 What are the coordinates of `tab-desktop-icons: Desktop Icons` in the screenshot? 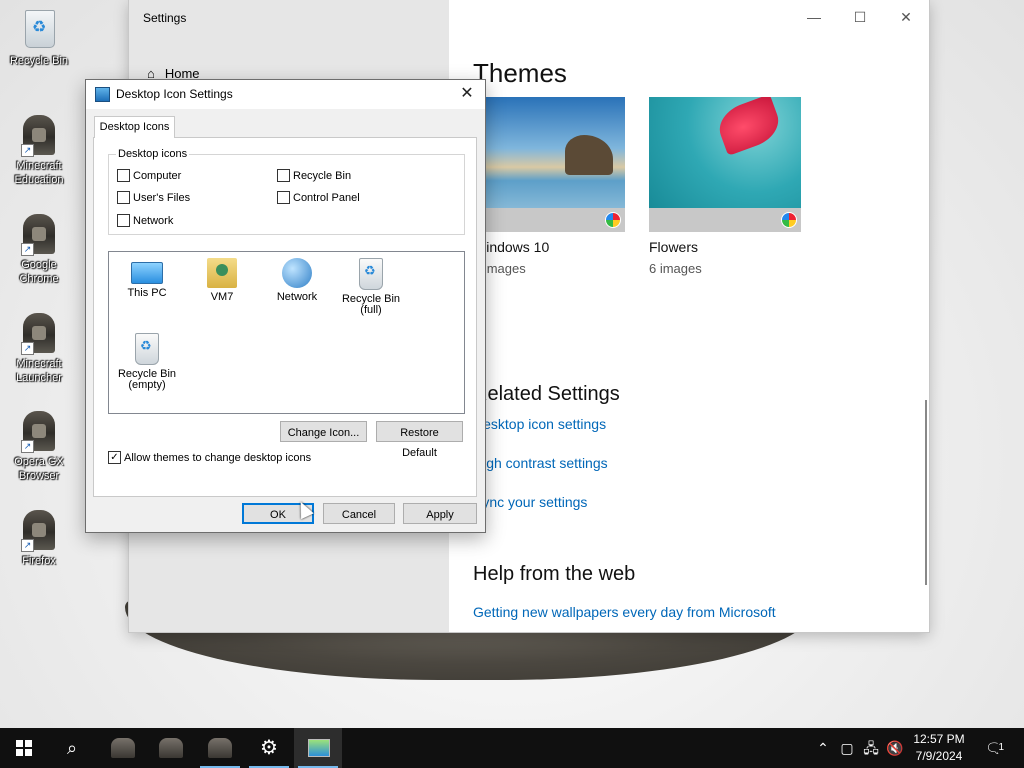 It's located at (134, 127).